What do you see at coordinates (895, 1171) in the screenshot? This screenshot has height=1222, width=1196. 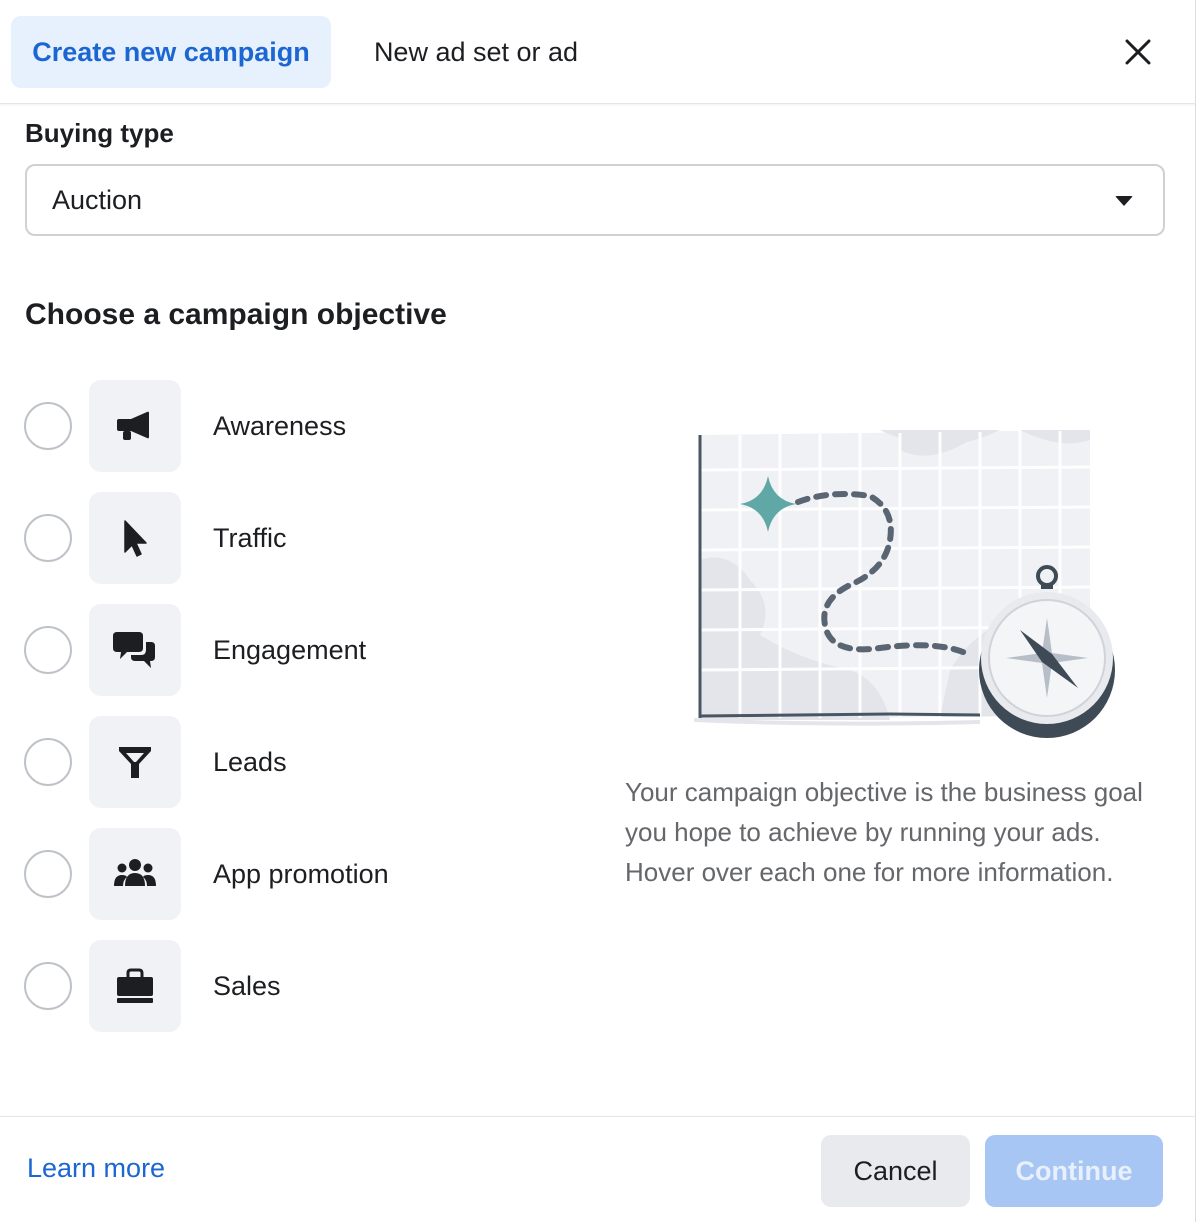 I see `cancel-button: Cancel` at bounding box center [895, 1171].